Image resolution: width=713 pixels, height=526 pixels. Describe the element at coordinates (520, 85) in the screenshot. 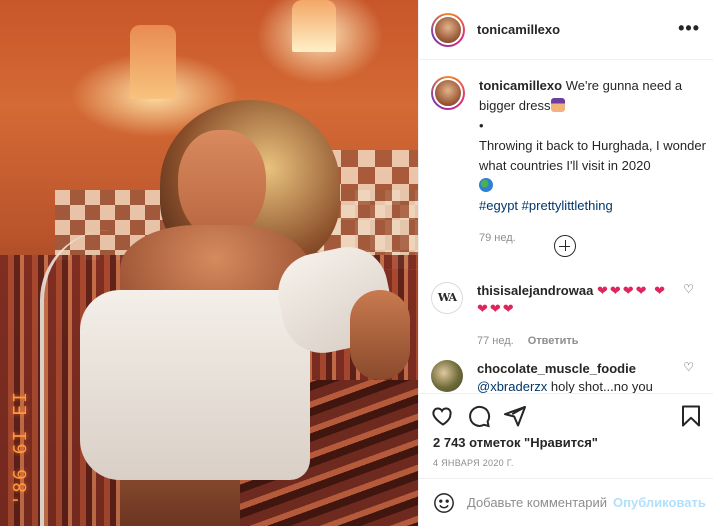

I see `caption-username: tonicamillexo` at that location.